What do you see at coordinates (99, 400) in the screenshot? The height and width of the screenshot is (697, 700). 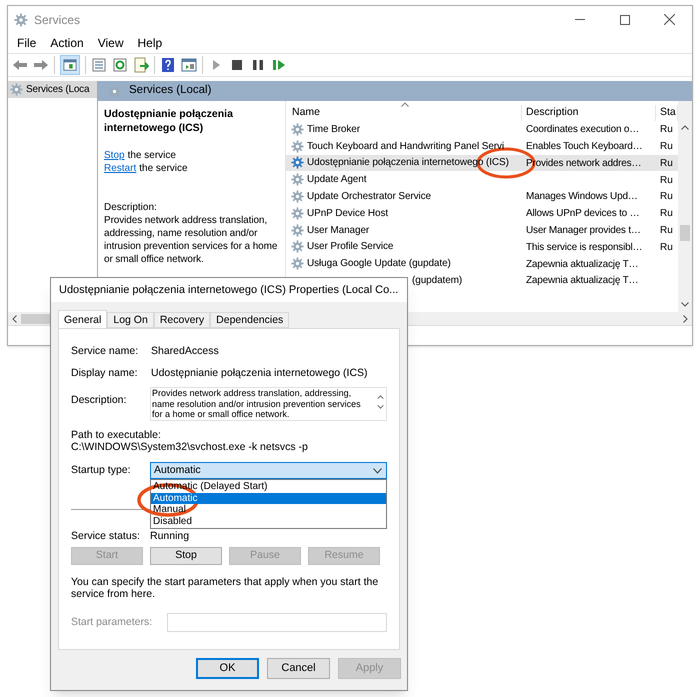 I see `field-label: Description:` at bounding box center [99, 400].